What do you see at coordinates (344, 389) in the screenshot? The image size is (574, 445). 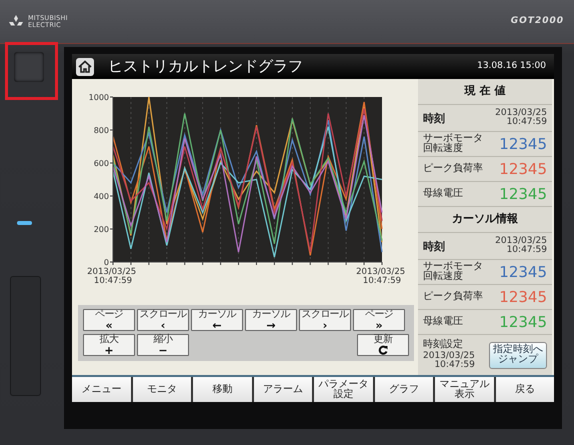 I see `nav-button: パラメータ設定` at bounding box center [344, 389].